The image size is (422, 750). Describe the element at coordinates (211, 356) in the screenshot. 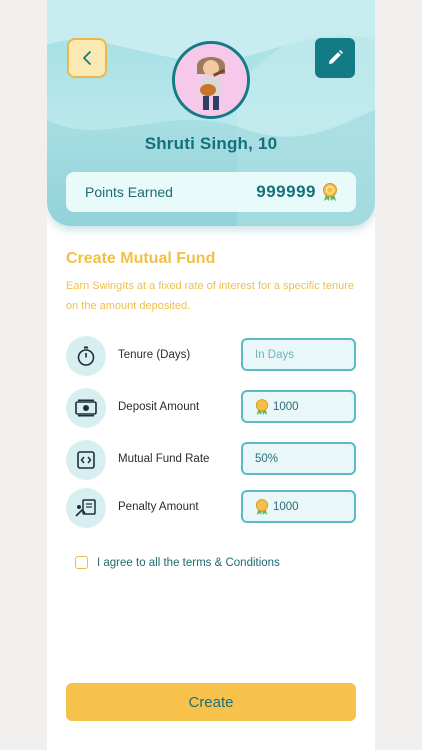

I see `tenure-row: Tenure (Days) In Days` at that location.